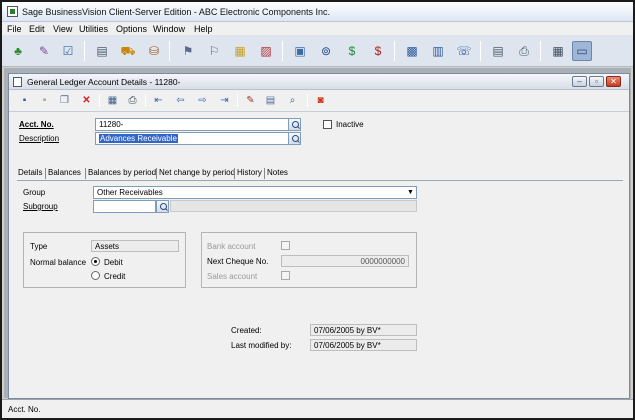 Image resolution: width=635 pixels, height=420 pixels. What do you see at coordinates (292, 100) in the screenshot?
I see `zoom-icon: ⌕` at bounding box center [292, 100].